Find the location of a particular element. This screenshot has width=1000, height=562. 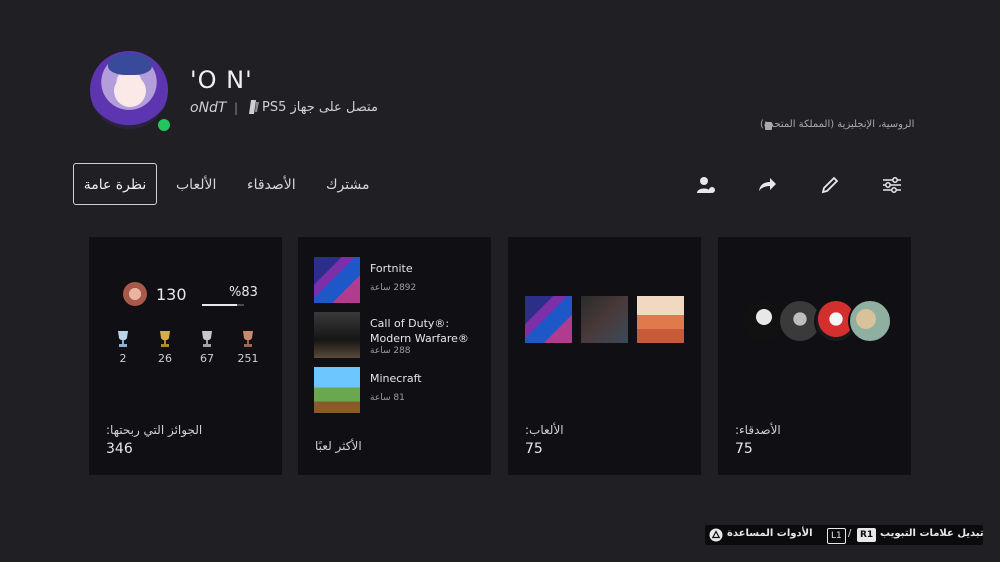

friends-label: الأصدقاء: is located at coordinates (758, 430).